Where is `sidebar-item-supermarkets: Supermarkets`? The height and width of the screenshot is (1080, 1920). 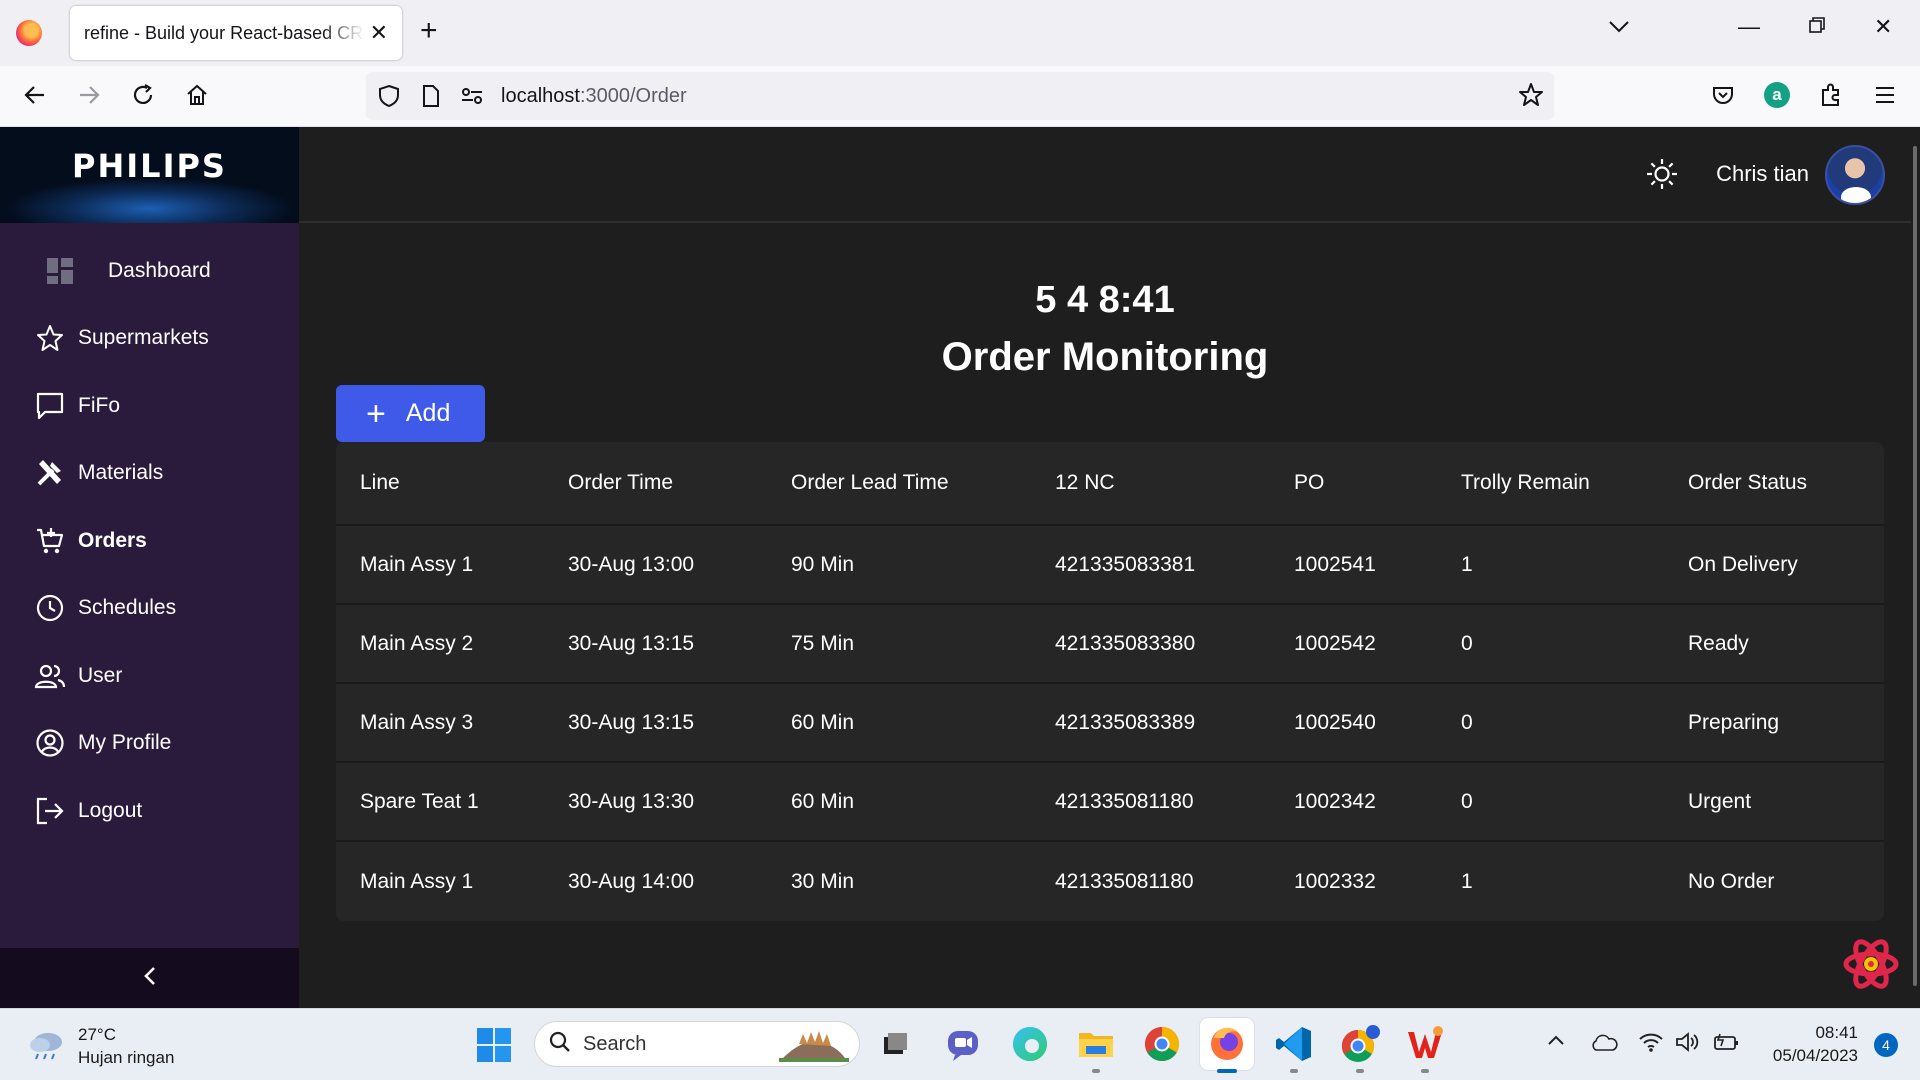 sidebar-item-supermarkets: Supermarkets is located at coordinates (149, 339).